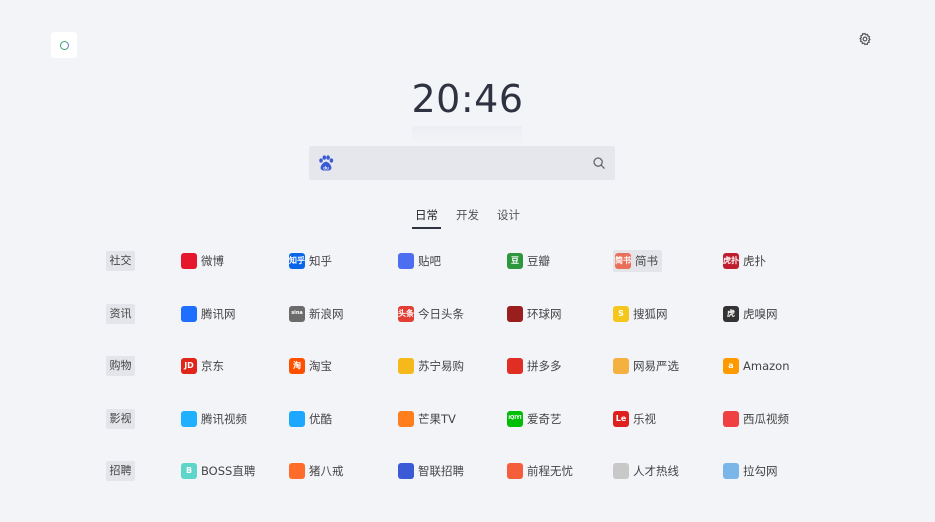 The image size is (935, 522). I want to click on shortcut-taobao: 淘淘宝, so click(310, 366).